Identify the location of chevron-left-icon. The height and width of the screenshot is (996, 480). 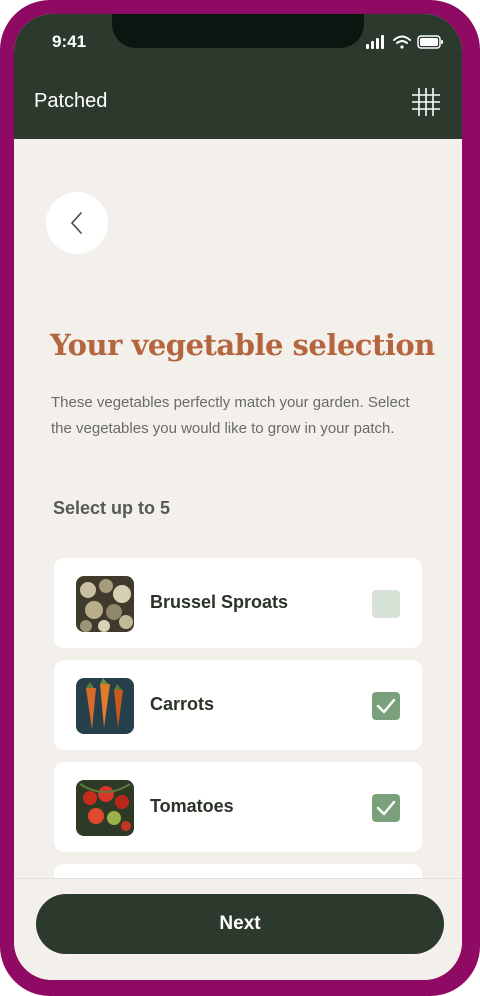
(76, 223).